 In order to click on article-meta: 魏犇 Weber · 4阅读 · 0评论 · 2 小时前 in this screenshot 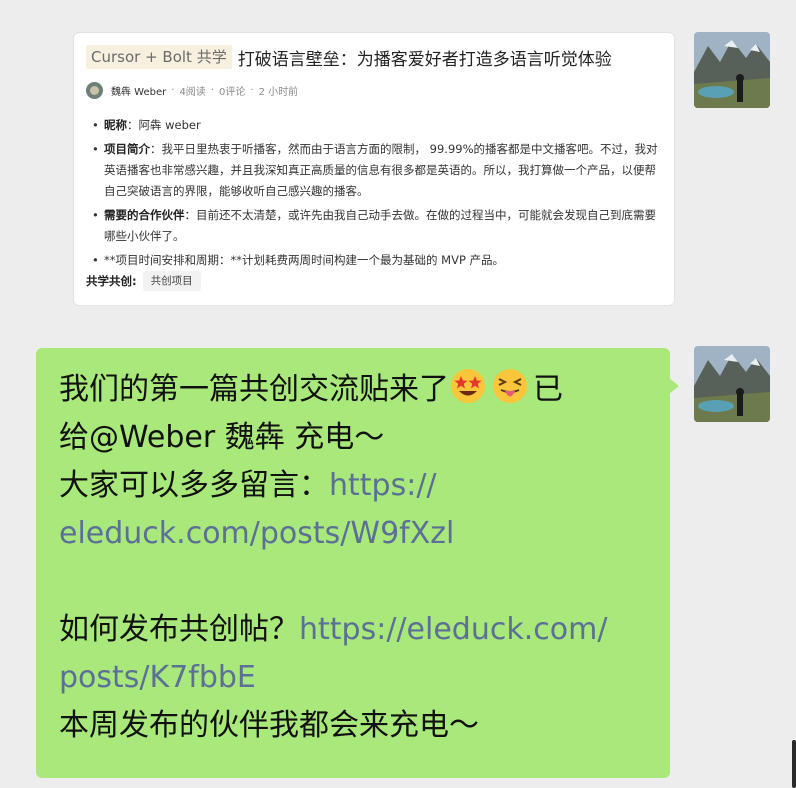, I will do `click(192, 90)`.